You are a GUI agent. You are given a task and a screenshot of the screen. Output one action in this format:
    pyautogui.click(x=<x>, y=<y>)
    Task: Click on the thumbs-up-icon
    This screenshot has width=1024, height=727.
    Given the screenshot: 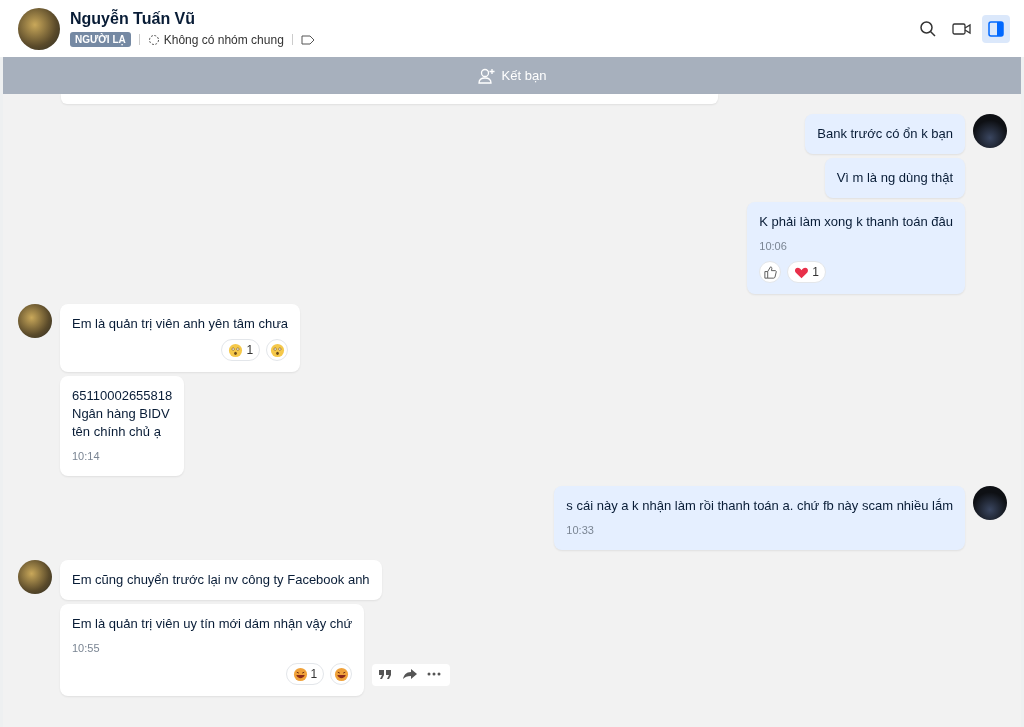 What is the action you would take?
    pyautogui.click(x=770, y=272)
    